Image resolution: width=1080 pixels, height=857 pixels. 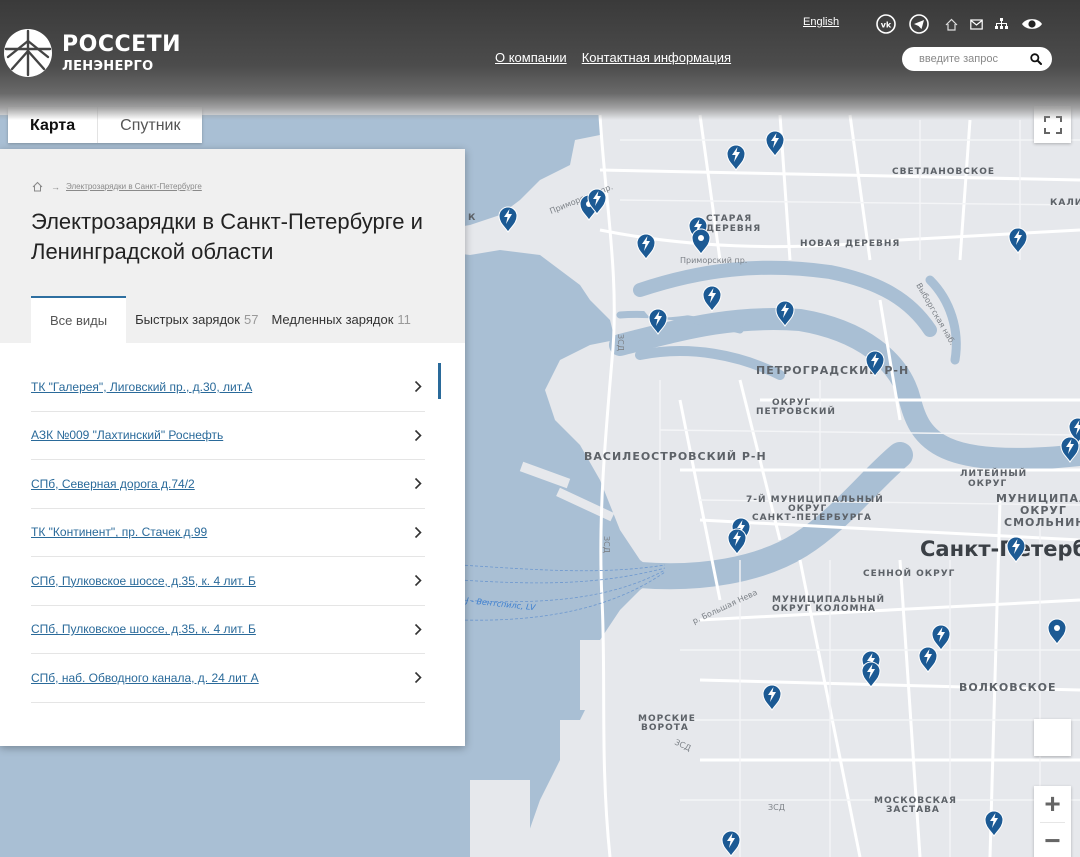 What do you see at coordinates (472, 218) in the screenshot?
I see `map-label-partial-k: К` at bounding box center [472, 218].